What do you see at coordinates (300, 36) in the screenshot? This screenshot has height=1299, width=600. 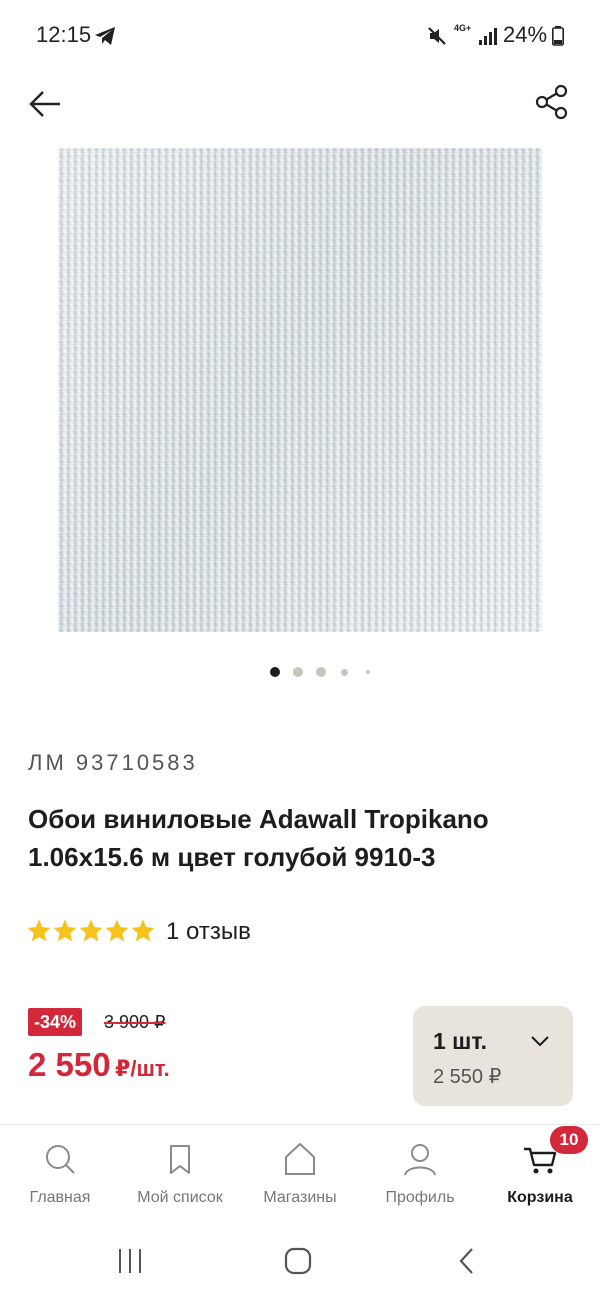 I see `status-bar: 12:15 4G+ 24%` at bounding box center [300, 36].